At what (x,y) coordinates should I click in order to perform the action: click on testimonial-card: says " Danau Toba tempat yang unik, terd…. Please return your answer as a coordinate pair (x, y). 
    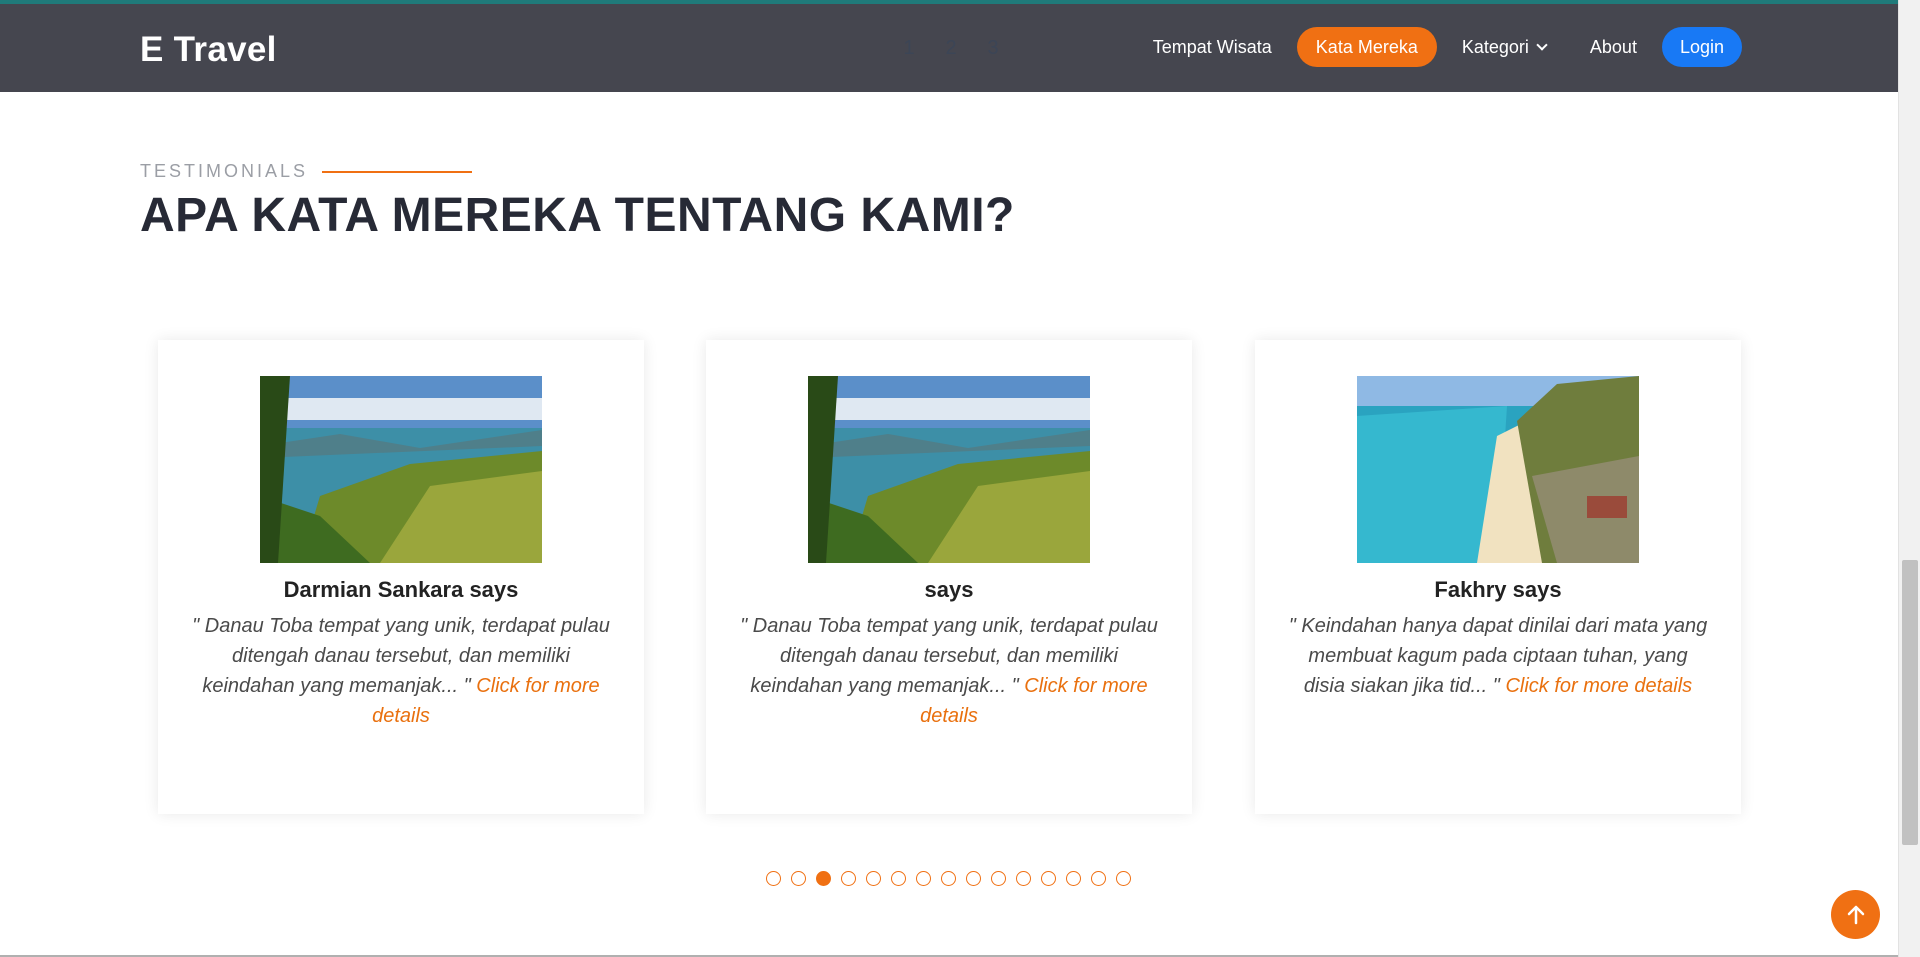
    Looking at the image, I should click on (949, 577).